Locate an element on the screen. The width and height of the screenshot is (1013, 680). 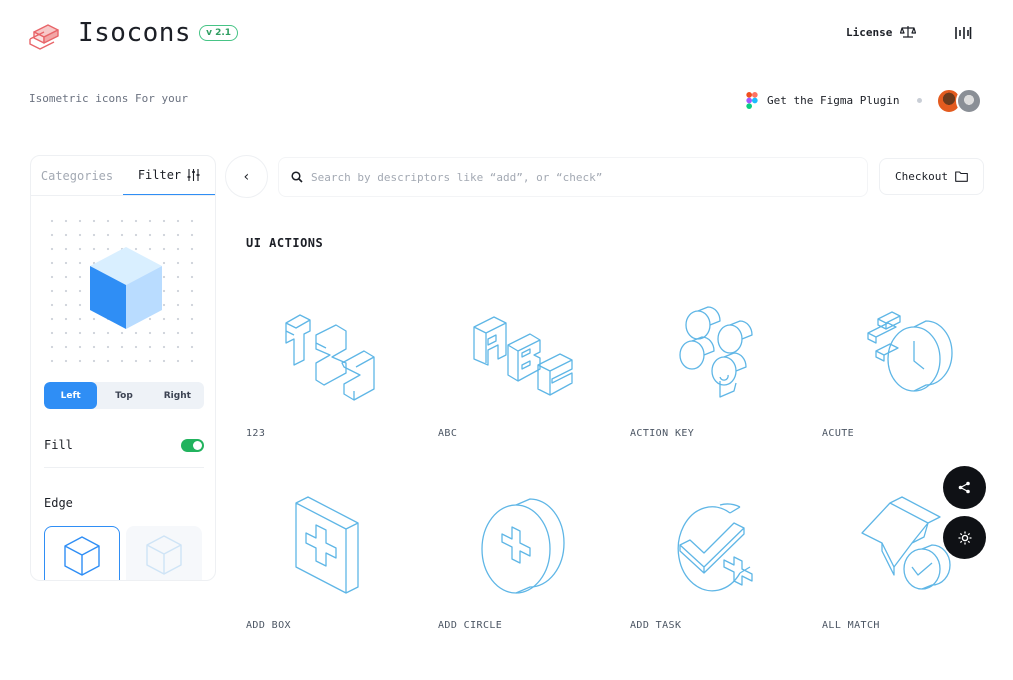
license-label: License is located at coordinates (869, 32).